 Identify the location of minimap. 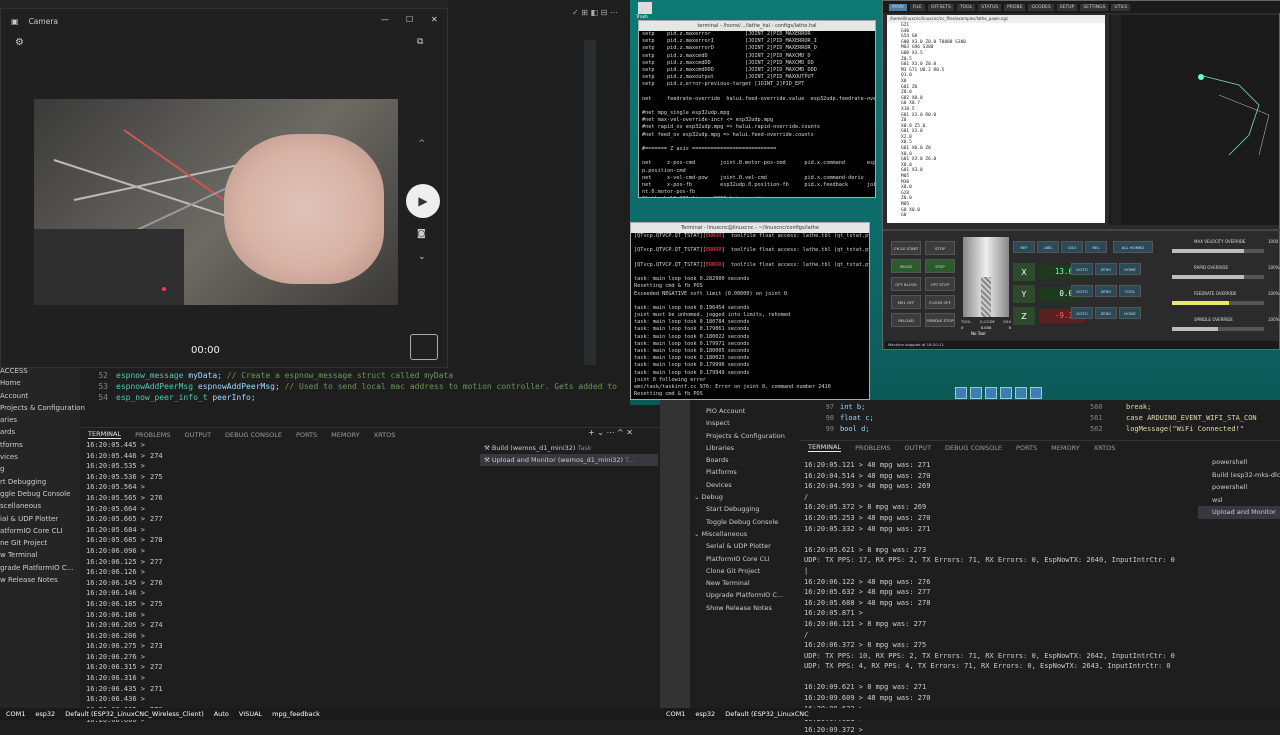
(590, 202).